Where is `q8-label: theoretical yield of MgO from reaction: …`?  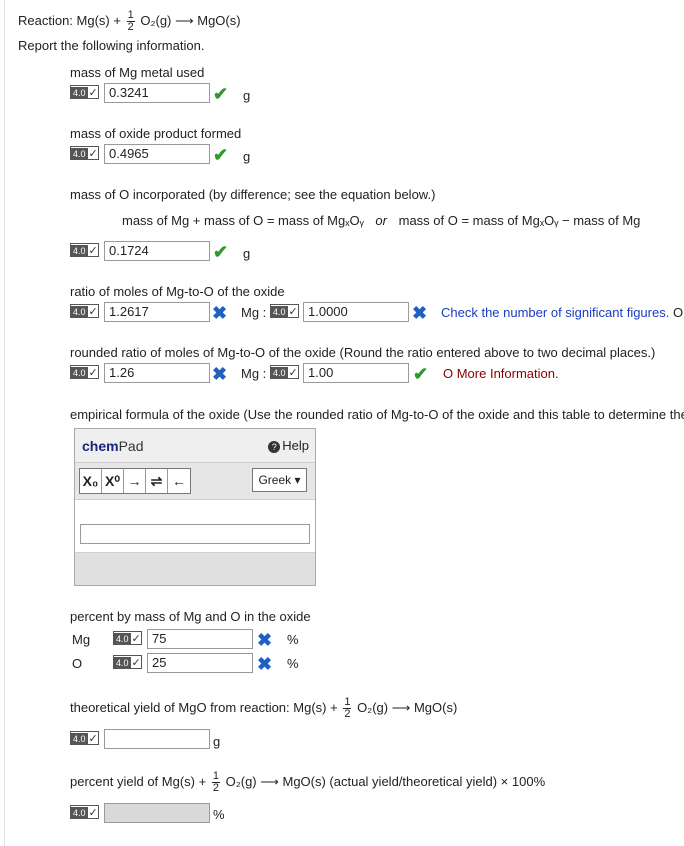 q8-label: theoretical yield of MgO from reaction: … is located at coordinates (263, 708).